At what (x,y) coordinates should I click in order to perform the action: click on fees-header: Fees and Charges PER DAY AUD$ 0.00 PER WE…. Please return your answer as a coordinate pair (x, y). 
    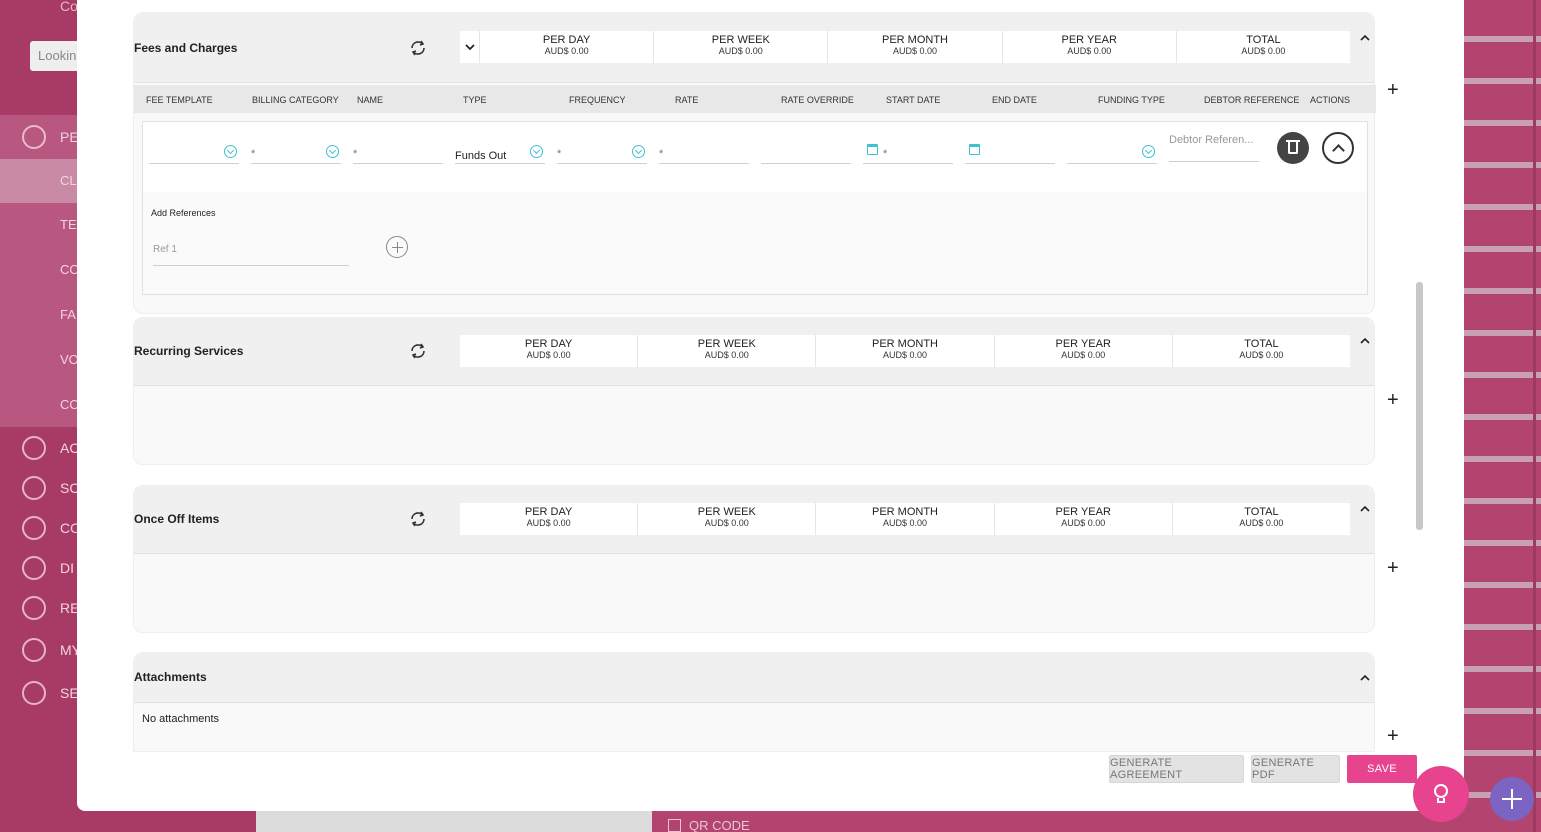
    Looking at the image, I should click on (754, 48).